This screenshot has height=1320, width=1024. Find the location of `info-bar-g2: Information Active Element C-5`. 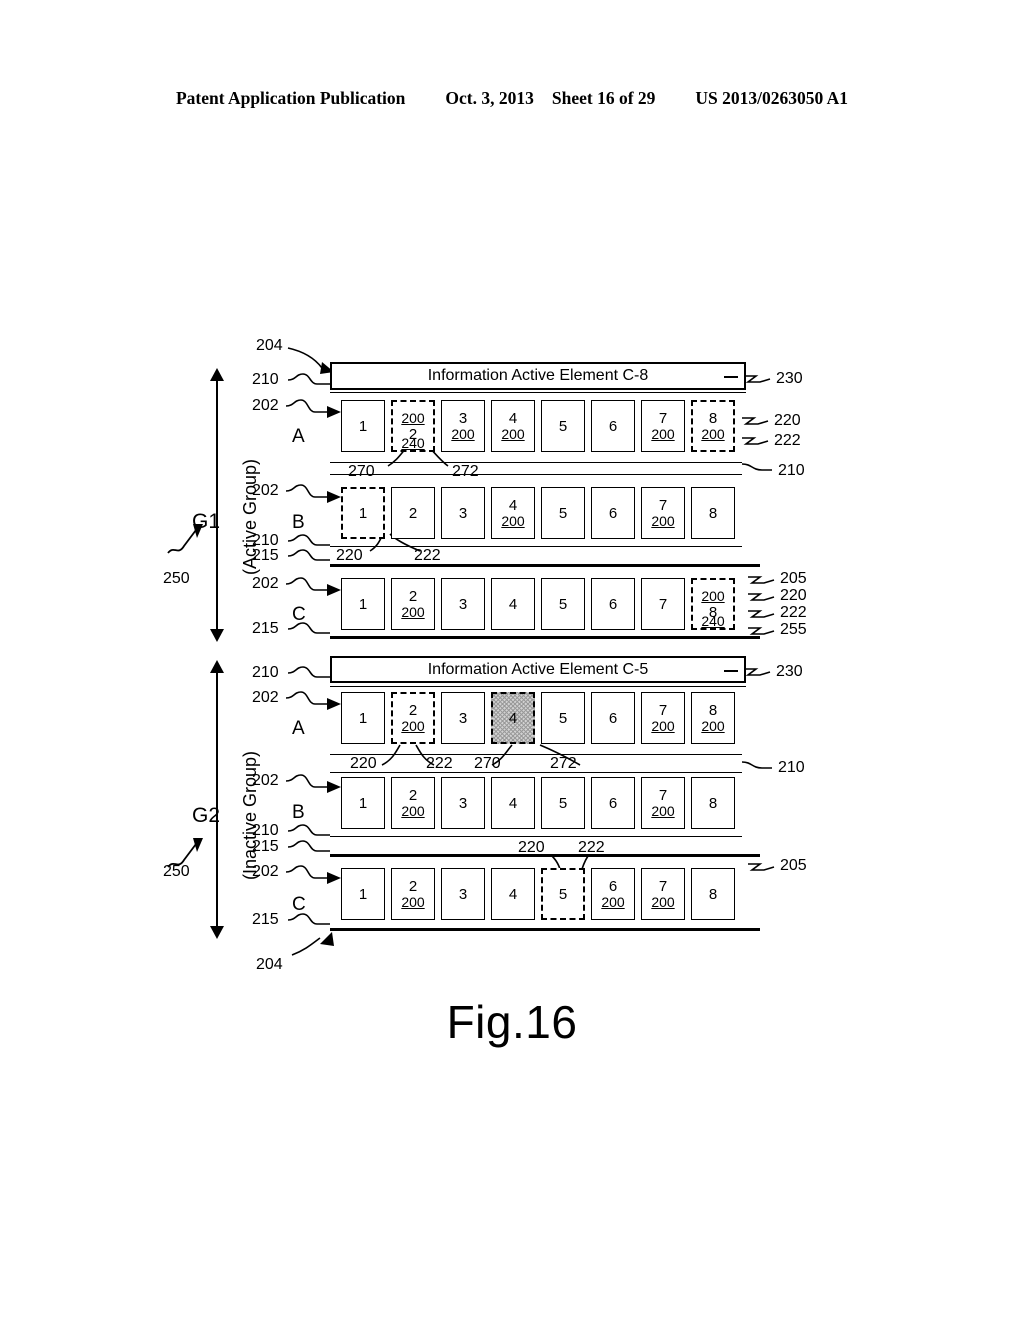

info-bar-g2: Information Active Element C-5 is located at coordinates (538, 669).